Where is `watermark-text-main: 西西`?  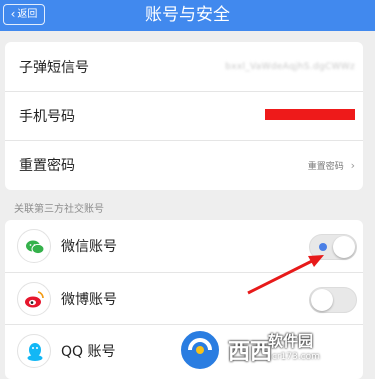
watermark-text-main: 西西 is located at coordinates (250, 352).